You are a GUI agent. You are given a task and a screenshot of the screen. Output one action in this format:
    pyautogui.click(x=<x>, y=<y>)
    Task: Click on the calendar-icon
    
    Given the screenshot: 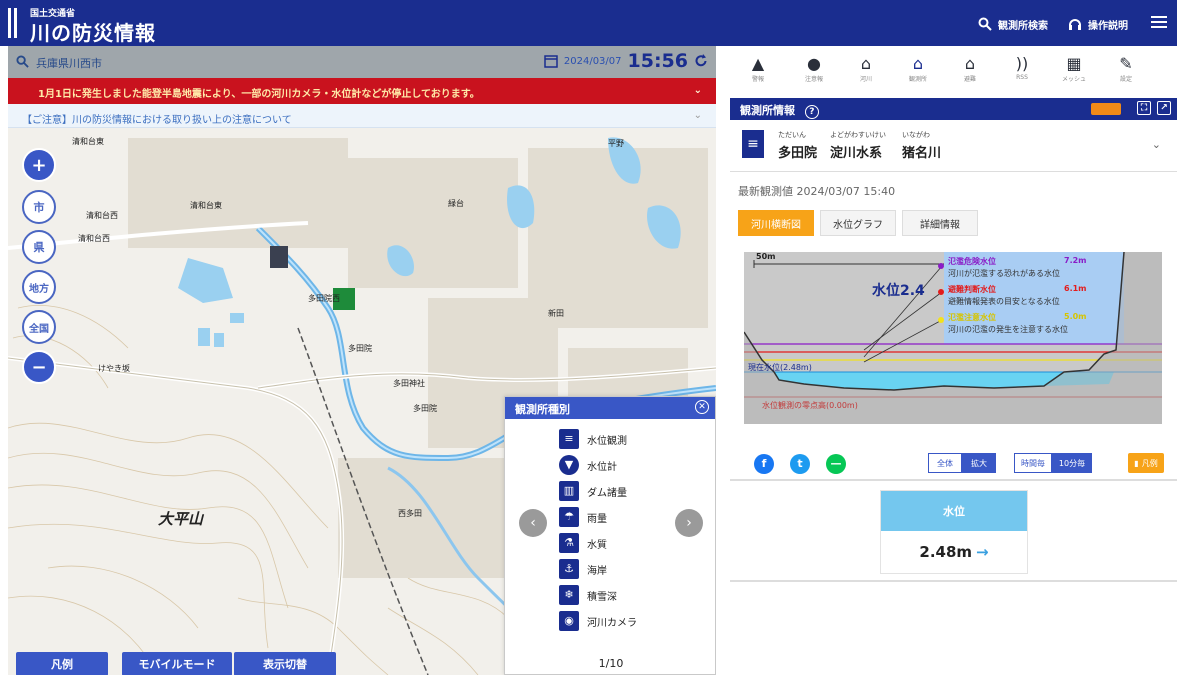 What is the action you would take?
    pyautogui.click(x=551, y=61)
    